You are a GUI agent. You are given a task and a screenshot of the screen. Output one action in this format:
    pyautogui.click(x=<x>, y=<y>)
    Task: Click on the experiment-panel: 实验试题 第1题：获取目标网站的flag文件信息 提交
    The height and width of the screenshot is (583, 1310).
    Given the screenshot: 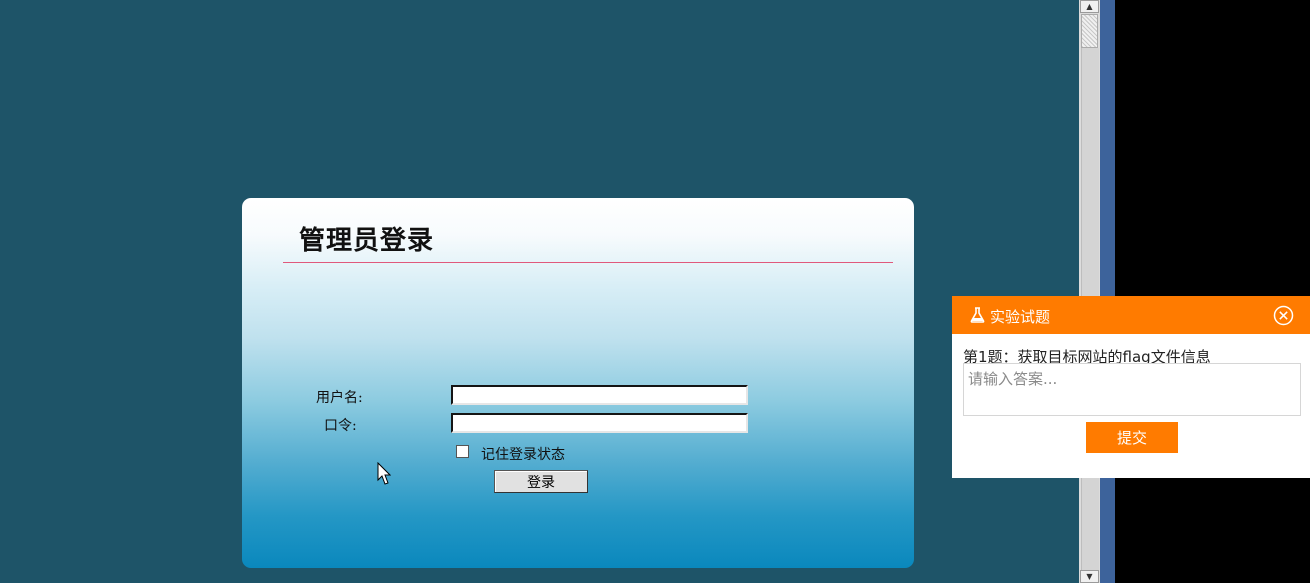 What is the action you would take?
    pyautogui.click(x=1131, y=387)
    